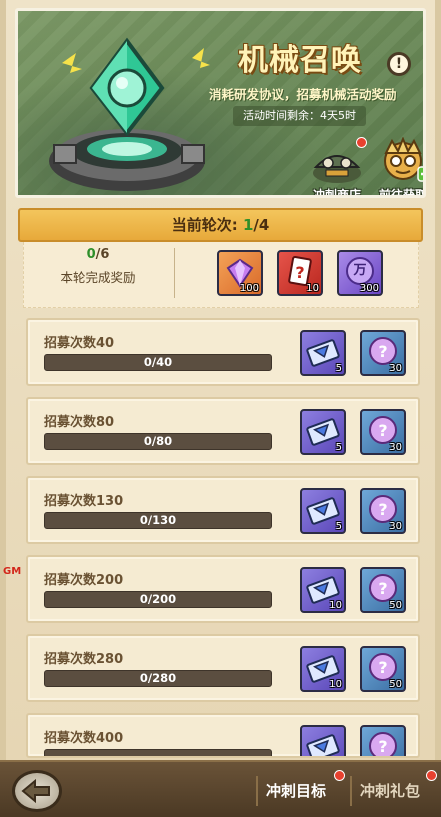  What do you see at coordinates (369, 288) in the screenshot?
I see `reward-count: 300` at bounding box center [369, 288].